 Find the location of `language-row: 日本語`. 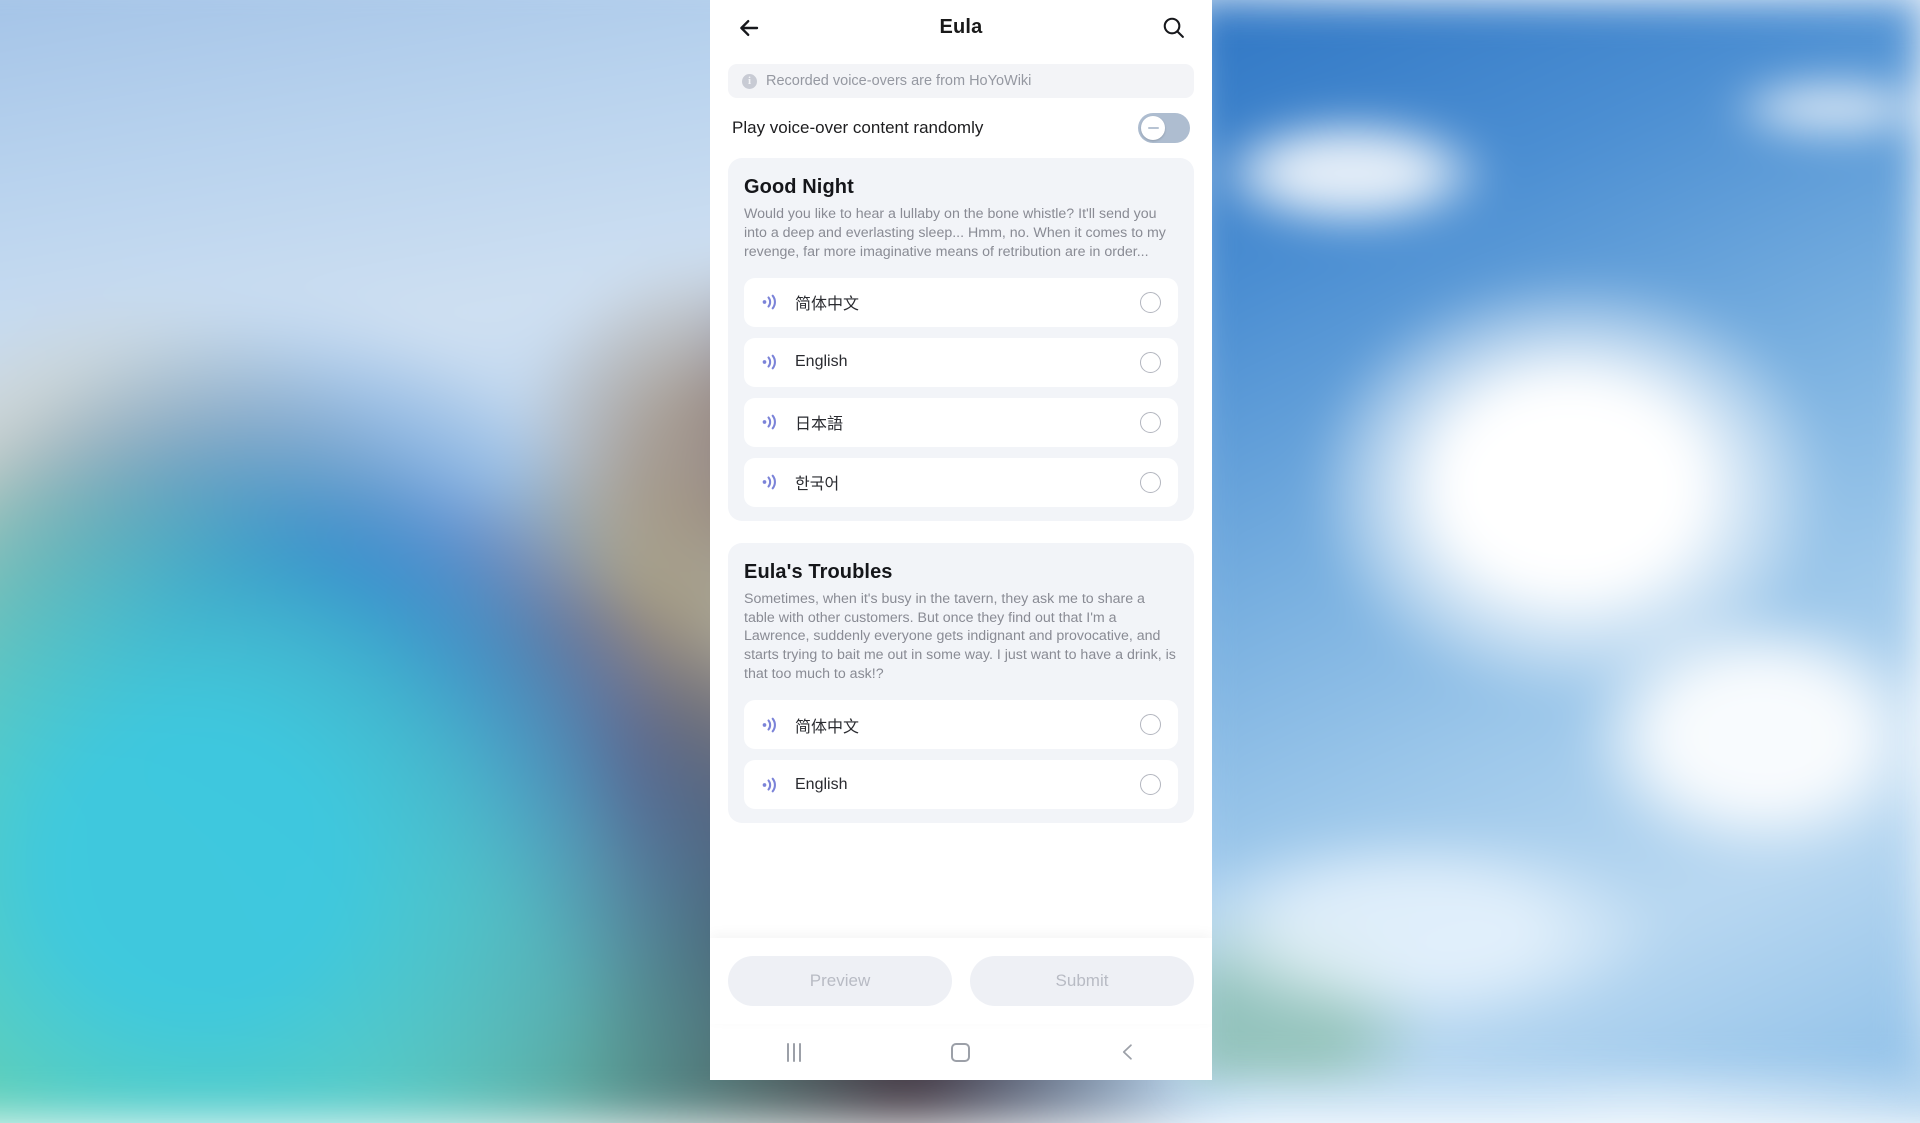

language-row: 日本語 is located at coordinates (961, 422).